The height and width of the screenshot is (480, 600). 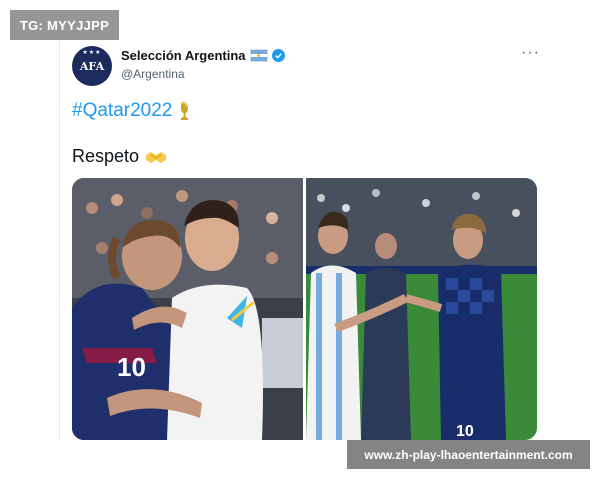 I want to click on avatar-logo-text: AFA, so click(x=92, y=66).